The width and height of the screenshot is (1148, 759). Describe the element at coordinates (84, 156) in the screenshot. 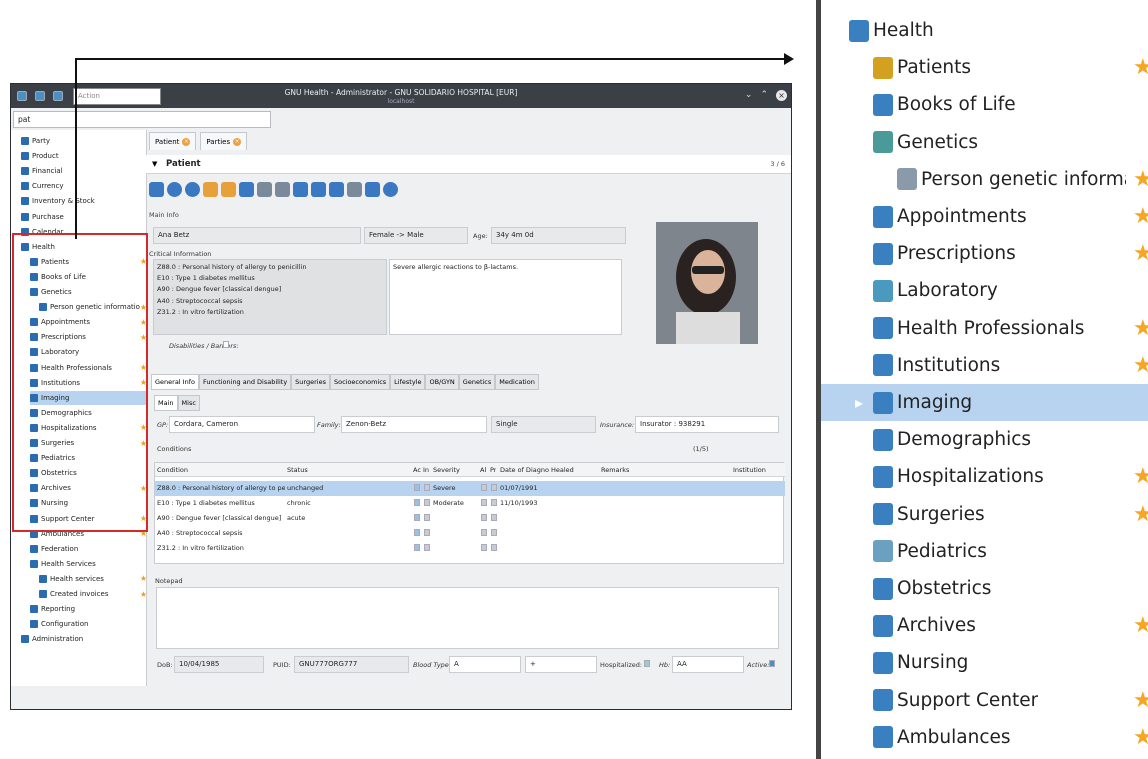

I see `sidebar-item: Product` at that location.